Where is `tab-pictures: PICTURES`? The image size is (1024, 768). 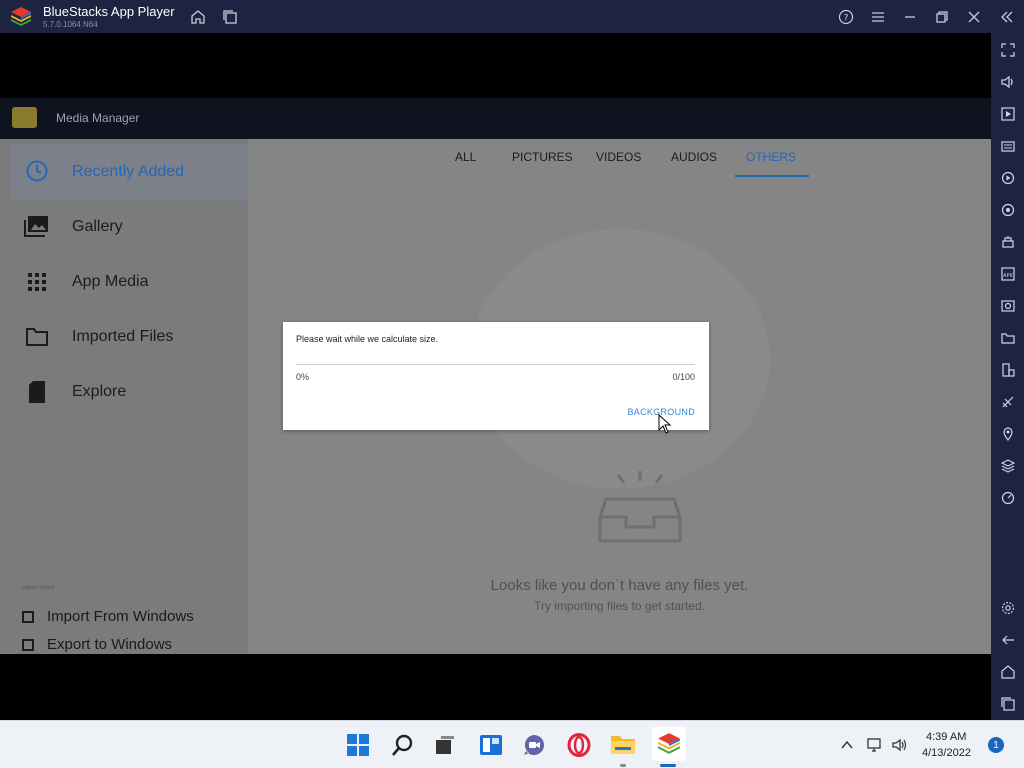 tab-pictures: PICTURES is located at coordinates (542, 157).